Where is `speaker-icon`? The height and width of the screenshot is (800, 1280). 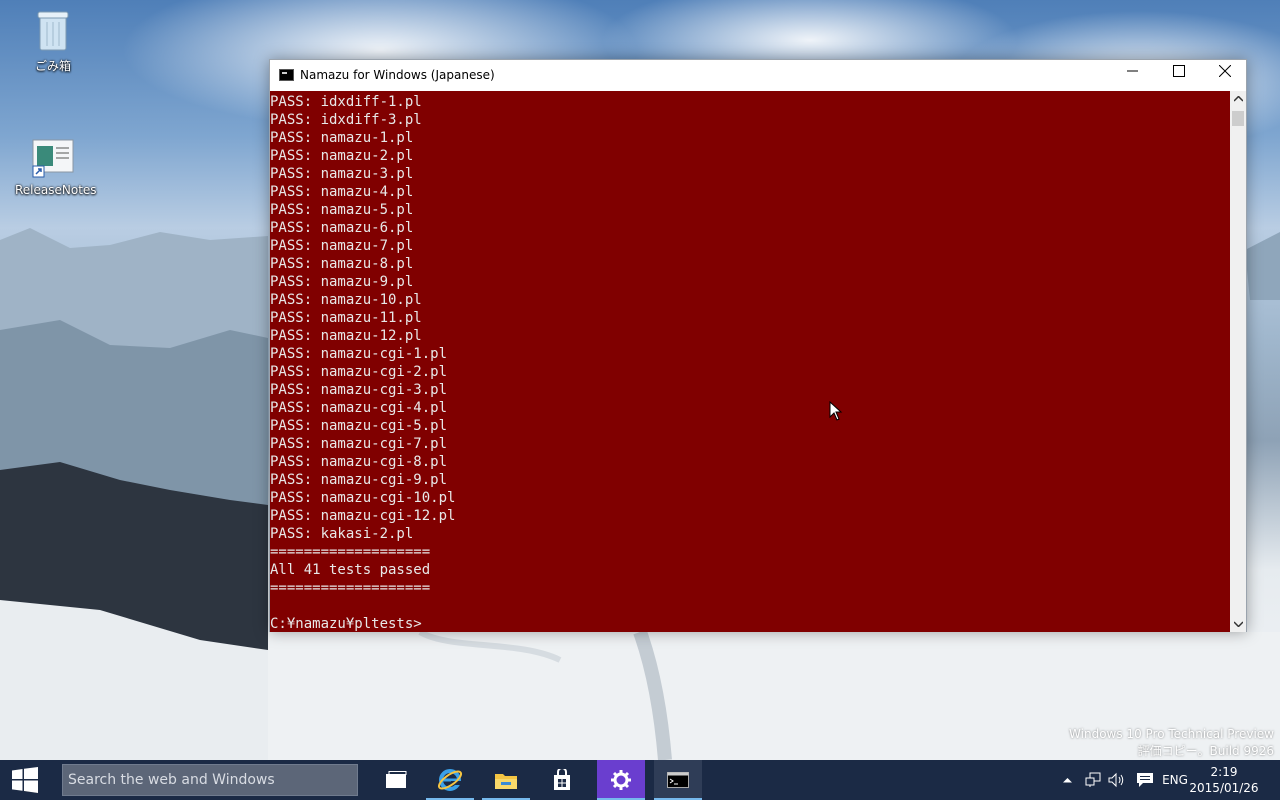 speaker-icon is located at coordinates (1116, 780).